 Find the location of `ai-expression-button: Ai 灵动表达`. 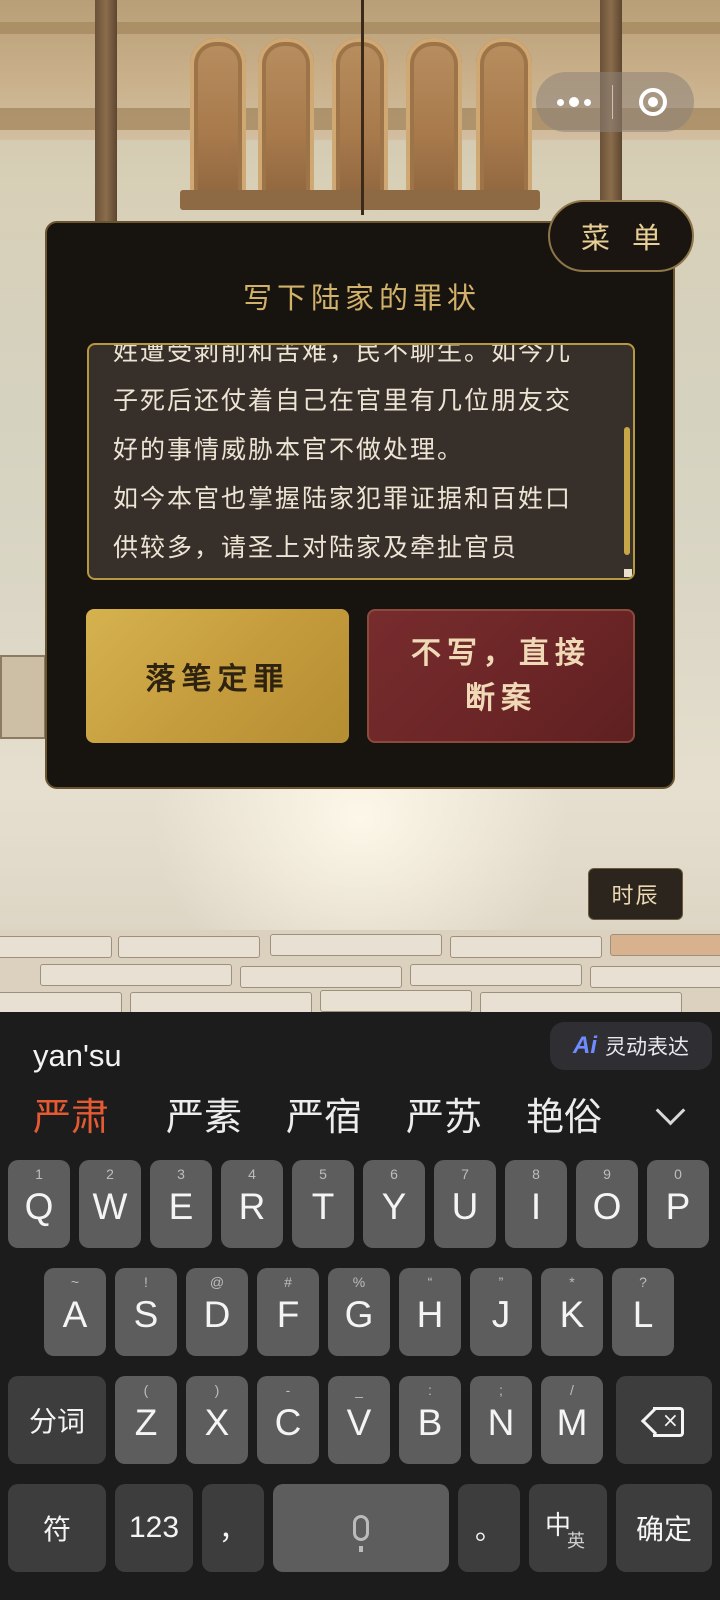

ai-expression-button: Ai 灵动表达 is located at coordinates (631, 1046).